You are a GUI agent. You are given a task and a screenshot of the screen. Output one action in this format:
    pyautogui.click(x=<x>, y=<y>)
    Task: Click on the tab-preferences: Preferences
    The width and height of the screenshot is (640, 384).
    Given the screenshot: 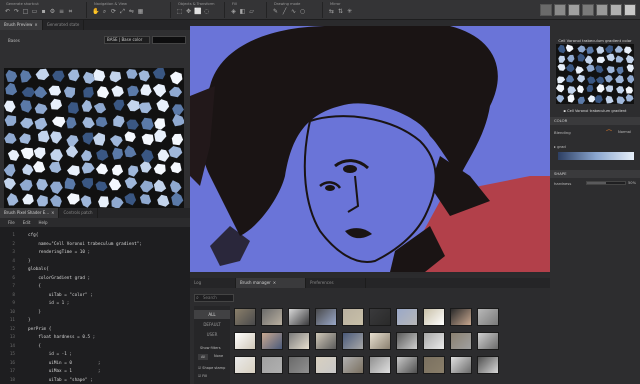 What is the action you would take?
    pyautogui.click(x=336, y=283)
    